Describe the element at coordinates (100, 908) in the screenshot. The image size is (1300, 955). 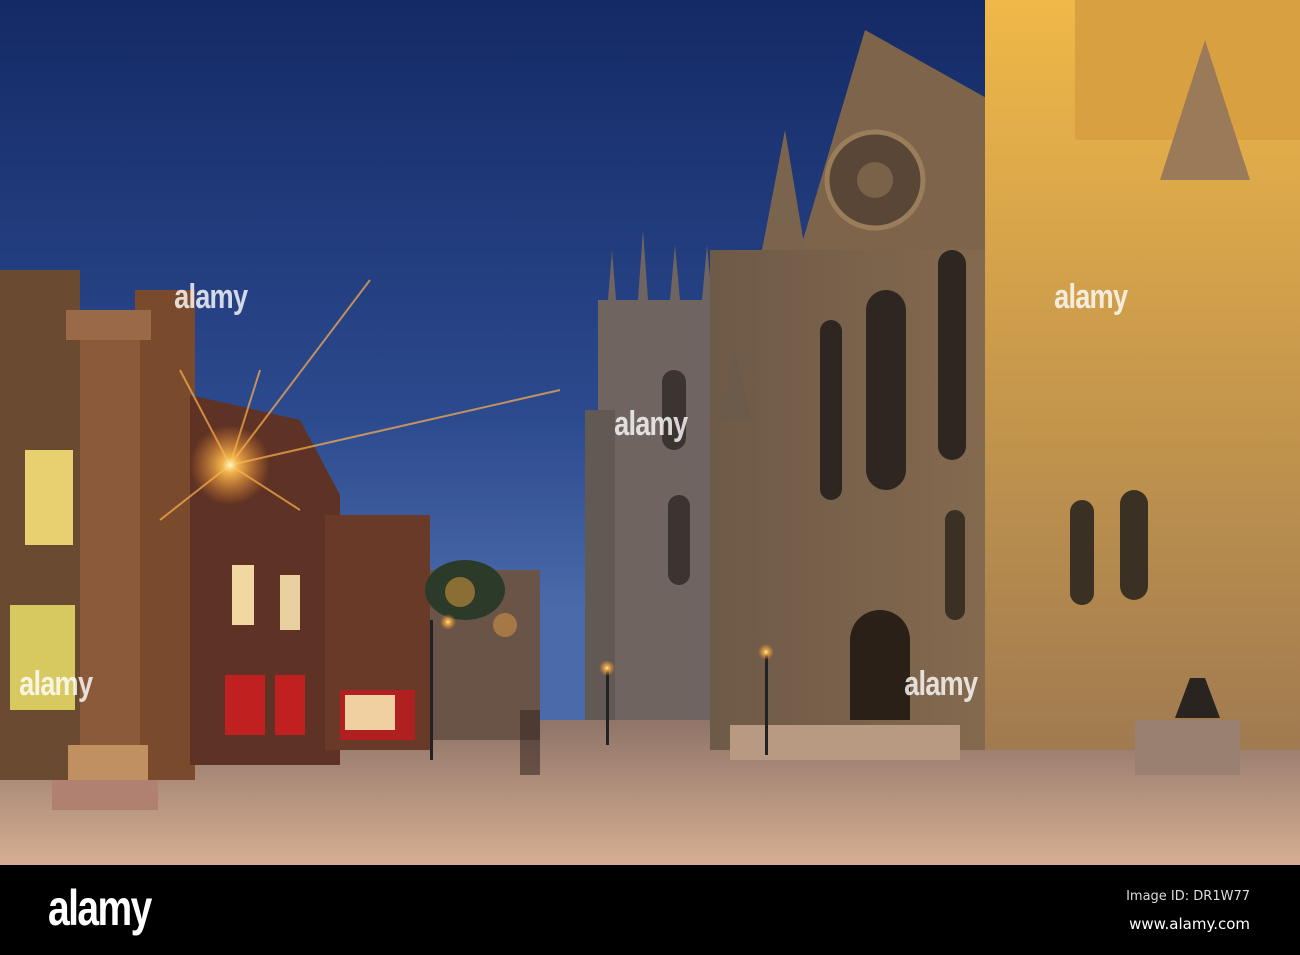
I see `alamy-logo: alamy` at that location.